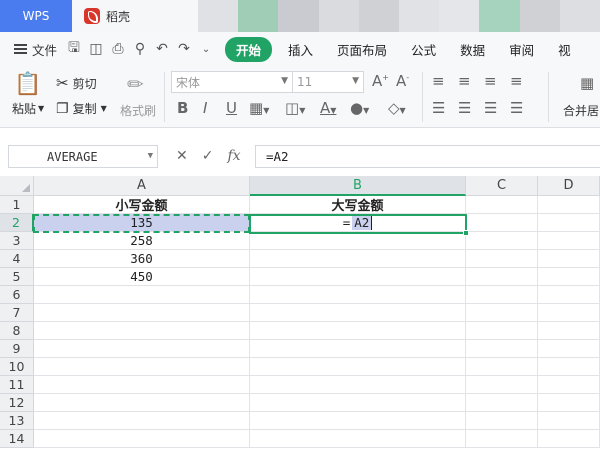  I want to click on row-header-13: 13, so click(17, 421).